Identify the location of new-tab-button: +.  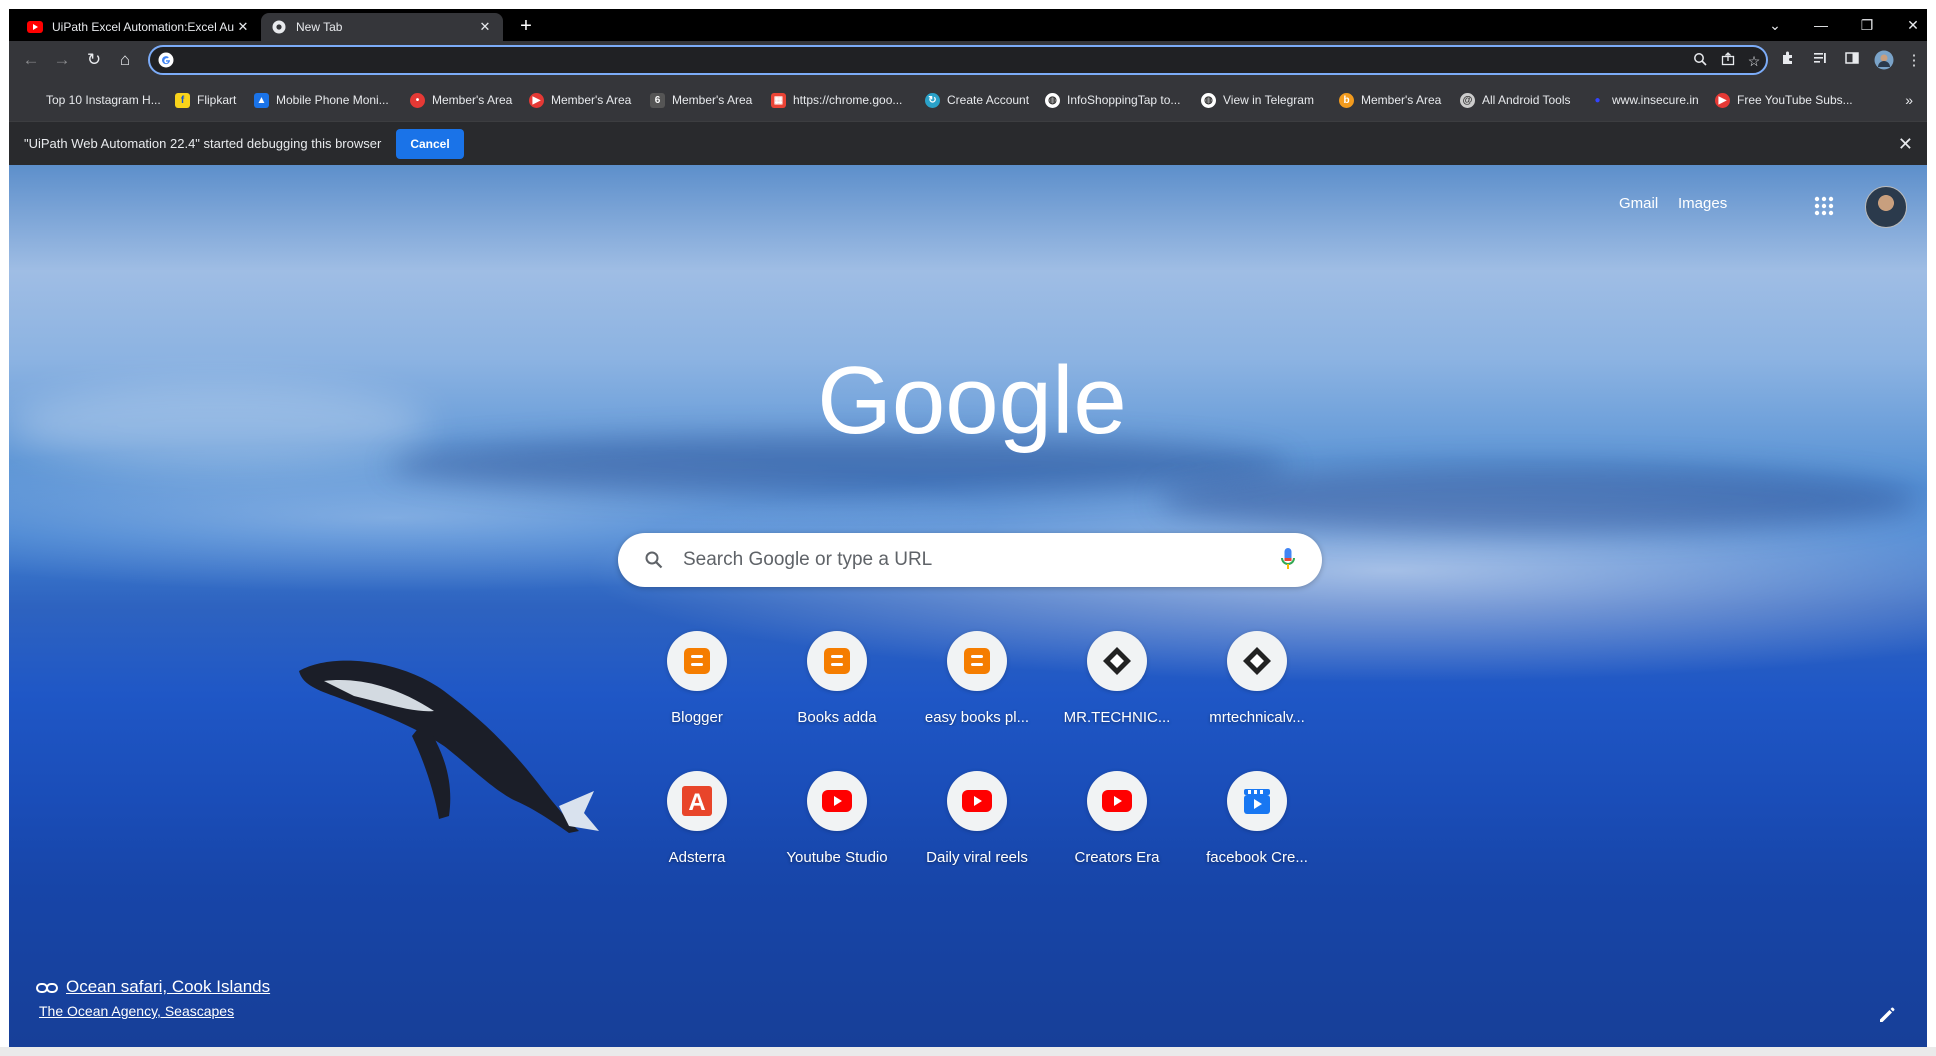
(526, 26).